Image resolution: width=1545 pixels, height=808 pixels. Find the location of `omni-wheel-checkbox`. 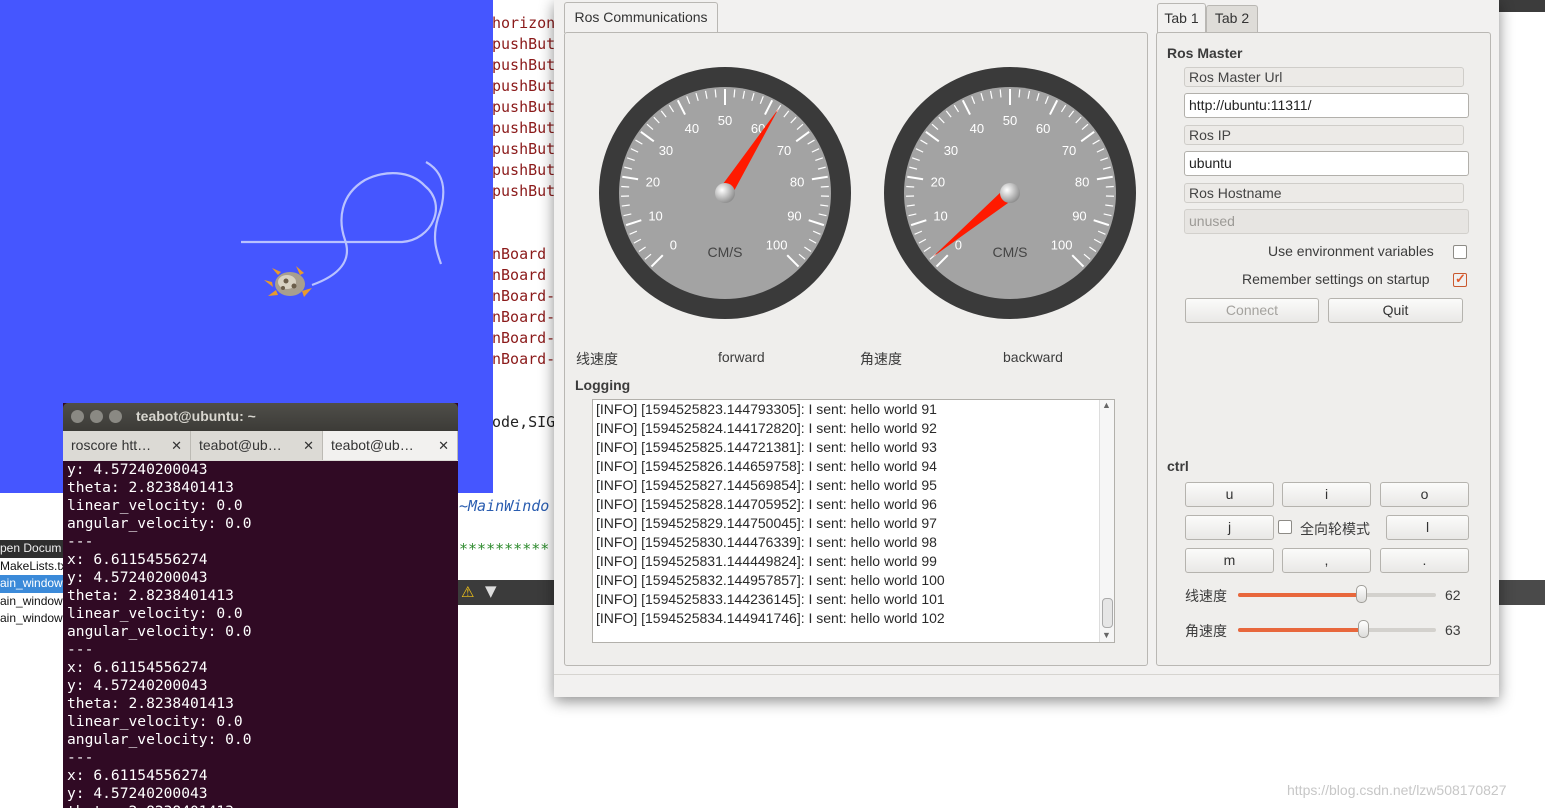

omni-wheel-checkbox is located at coordinates (1285, 527).